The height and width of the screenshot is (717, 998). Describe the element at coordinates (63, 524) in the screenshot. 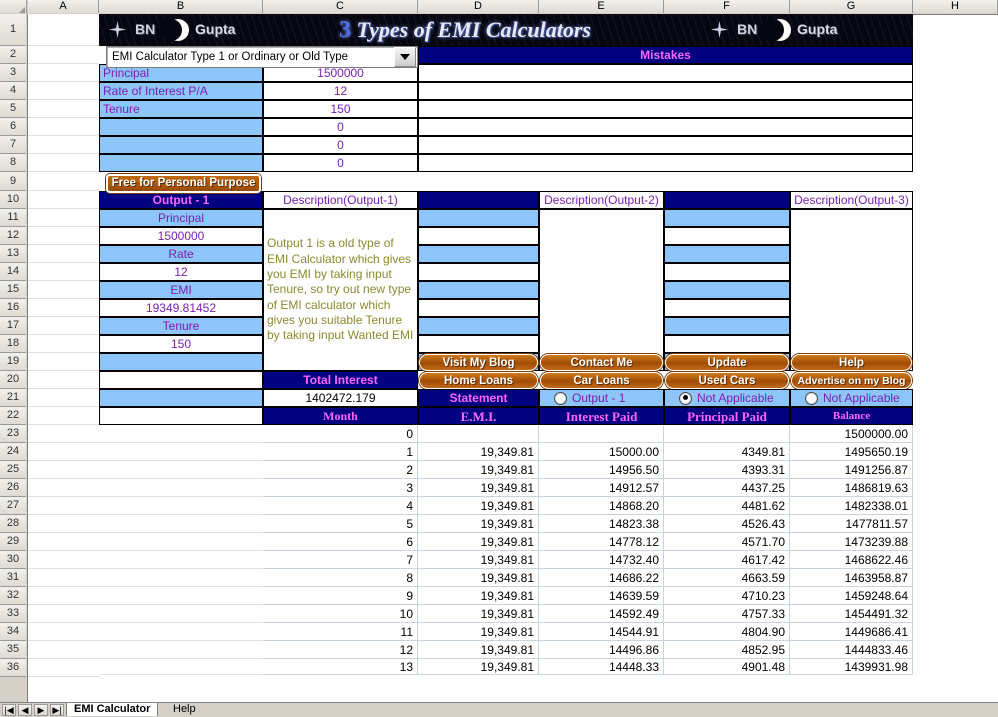

I see `cell-a28` at that location.